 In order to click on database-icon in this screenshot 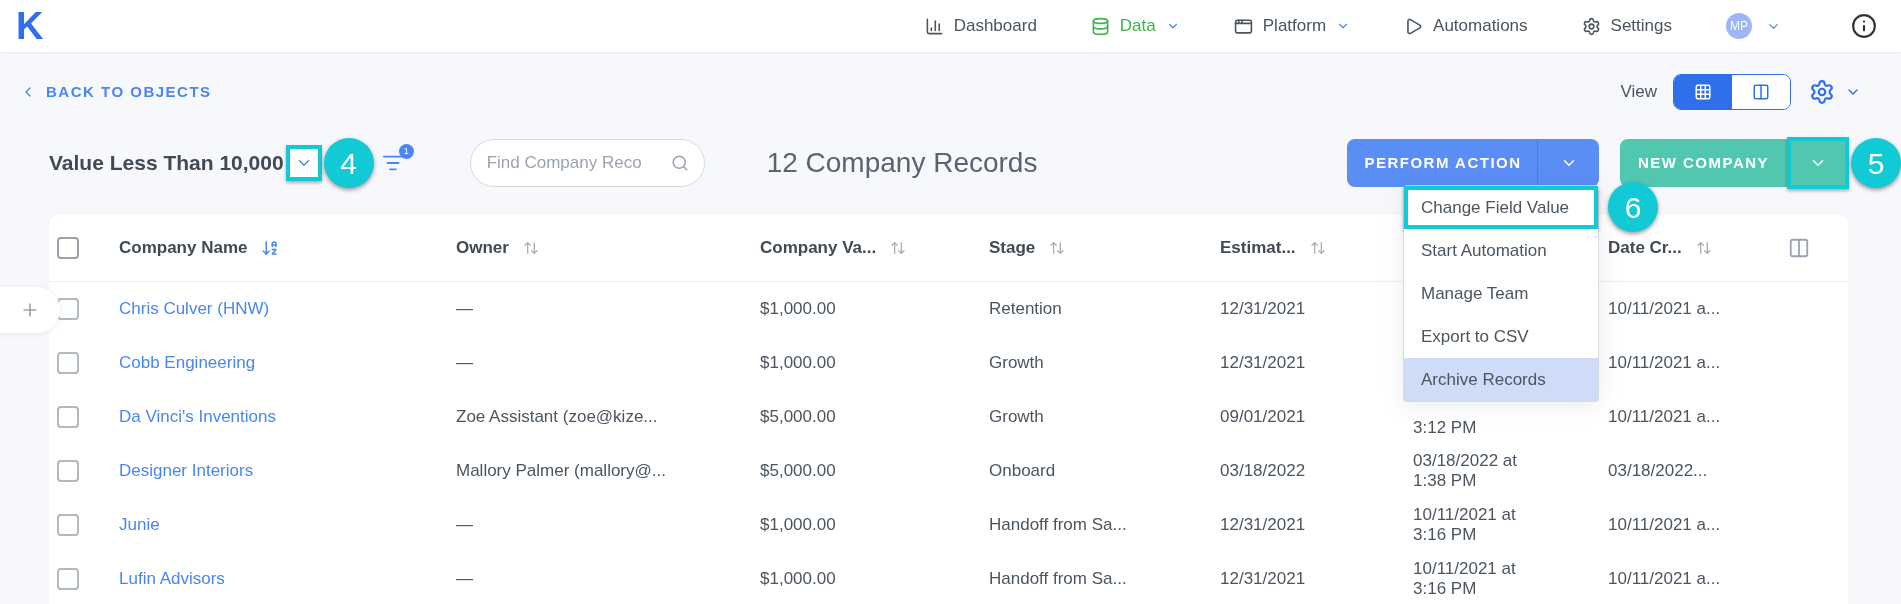, I will do `click(1100, 26)`.